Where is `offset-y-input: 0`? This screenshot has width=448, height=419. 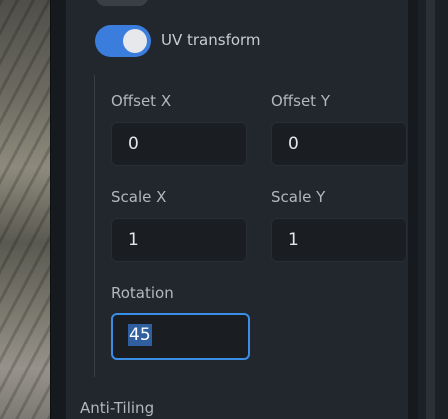 offset-y-input: 0 is located at coordinates (339, 144).